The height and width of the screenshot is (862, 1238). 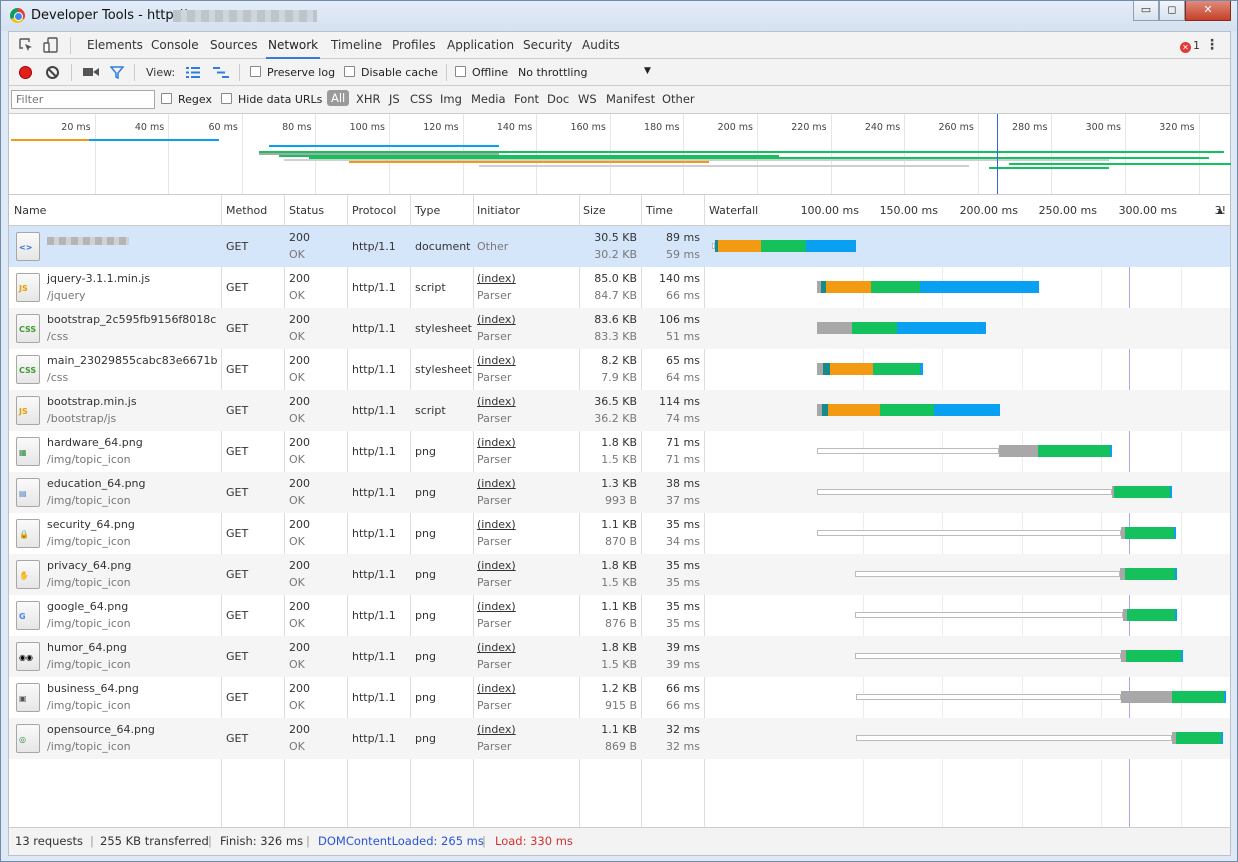 What do you see at coordinates (186, 99) in the screenshot?
I see `regex-checkbox: Regex` at bounding box center [186, 99].